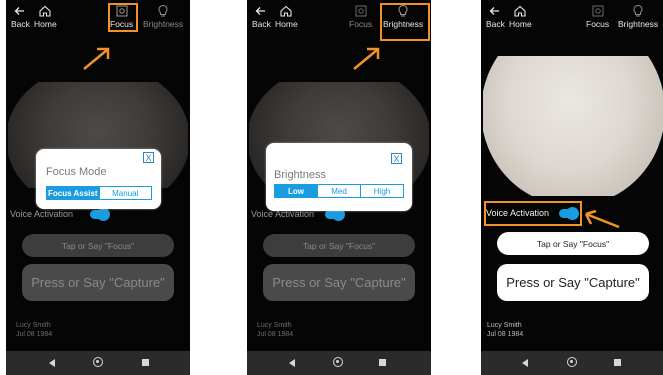 The width and height of the screenshot is (663, 375). What do you see at coordinates (76, 172) in the screenshot?
I see `dialog-title: Focus Mode` at bounding box center [76, 172].